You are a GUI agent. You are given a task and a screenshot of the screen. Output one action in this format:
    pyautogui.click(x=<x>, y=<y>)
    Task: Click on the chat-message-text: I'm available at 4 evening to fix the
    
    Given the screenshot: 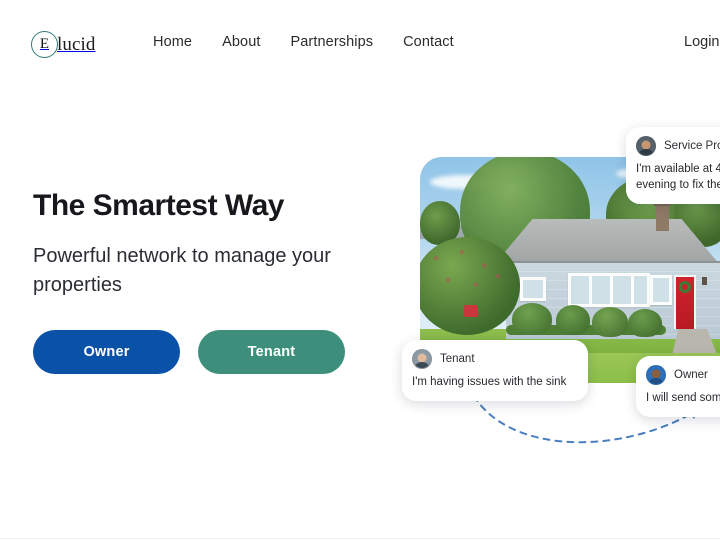 What is the action you would take?
    pyautogui.click(x=678, y=177)
    